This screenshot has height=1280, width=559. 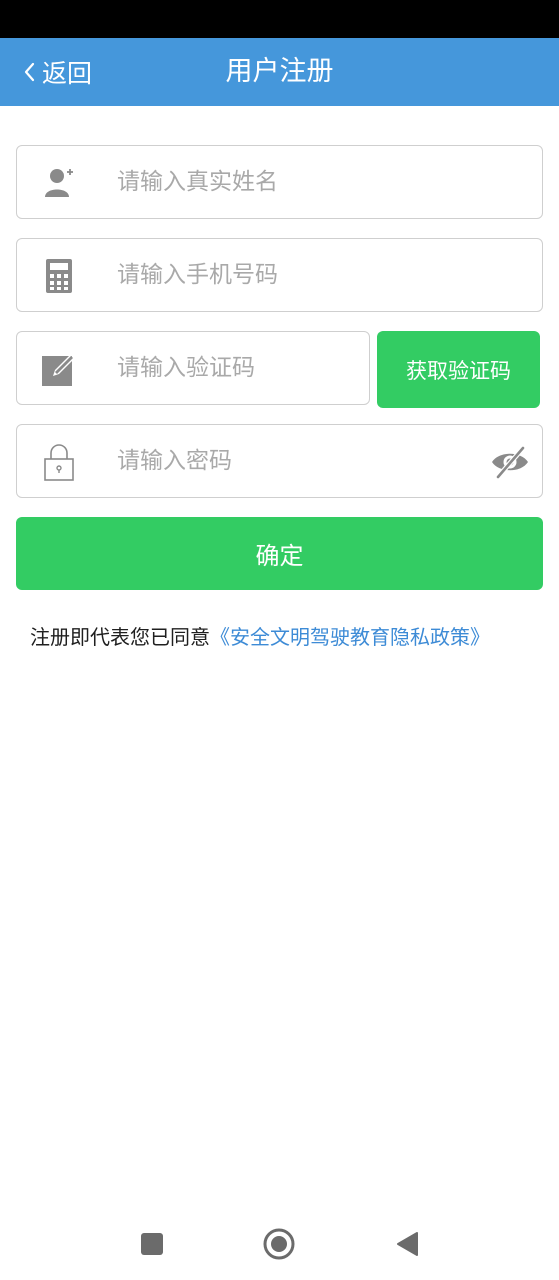 What do you see at coordinates (237, 368) in the screenshot?
I see `verification-code-input` at bounding box center [237, 368].